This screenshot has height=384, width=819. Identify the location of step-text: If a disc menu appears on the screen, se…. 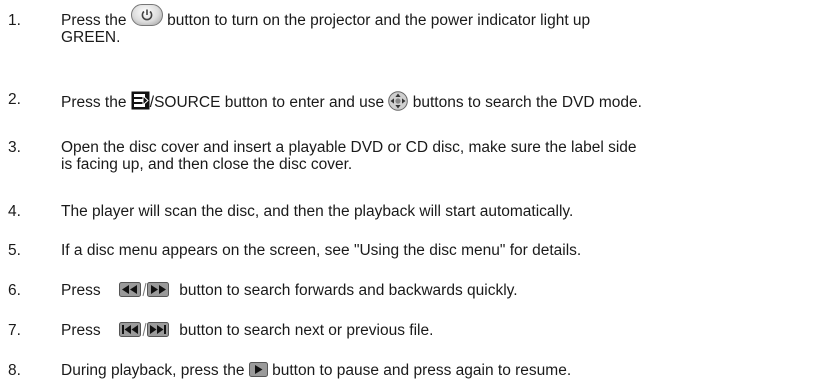
(321, 250).